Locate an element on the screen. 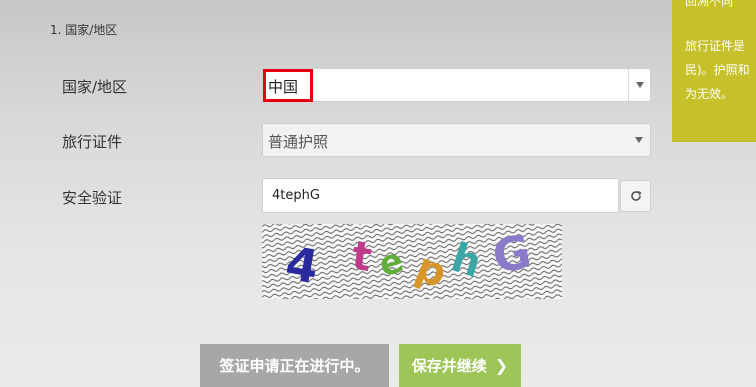 The image size is (756, 387). side-panel-line-2: 民)。护照和 is located at coordinates (717, 70).